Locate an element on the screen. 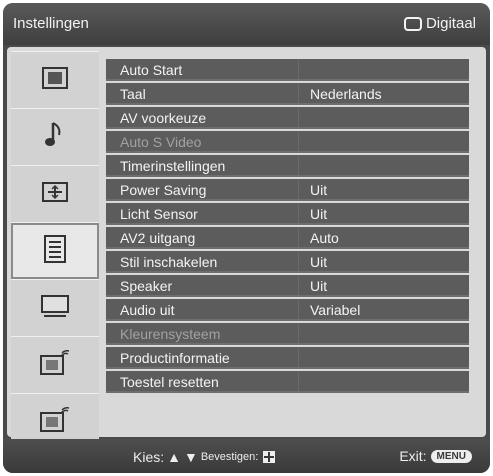 This screenshot has width=493, height=476. help-bar: Kies: ▲ ▼ Bevestigen: Exit: MENU is located at coordinates (246, 456).